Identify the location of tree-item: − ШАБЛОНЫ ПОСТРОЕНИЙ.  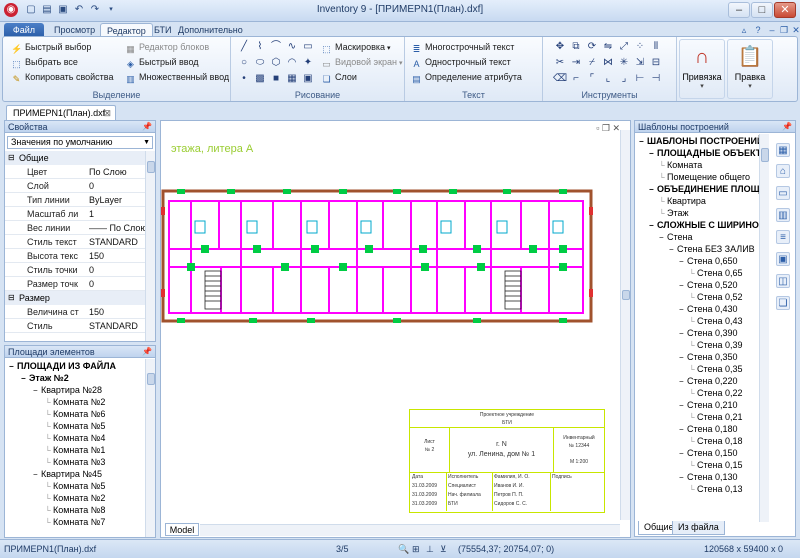
(699, 141).